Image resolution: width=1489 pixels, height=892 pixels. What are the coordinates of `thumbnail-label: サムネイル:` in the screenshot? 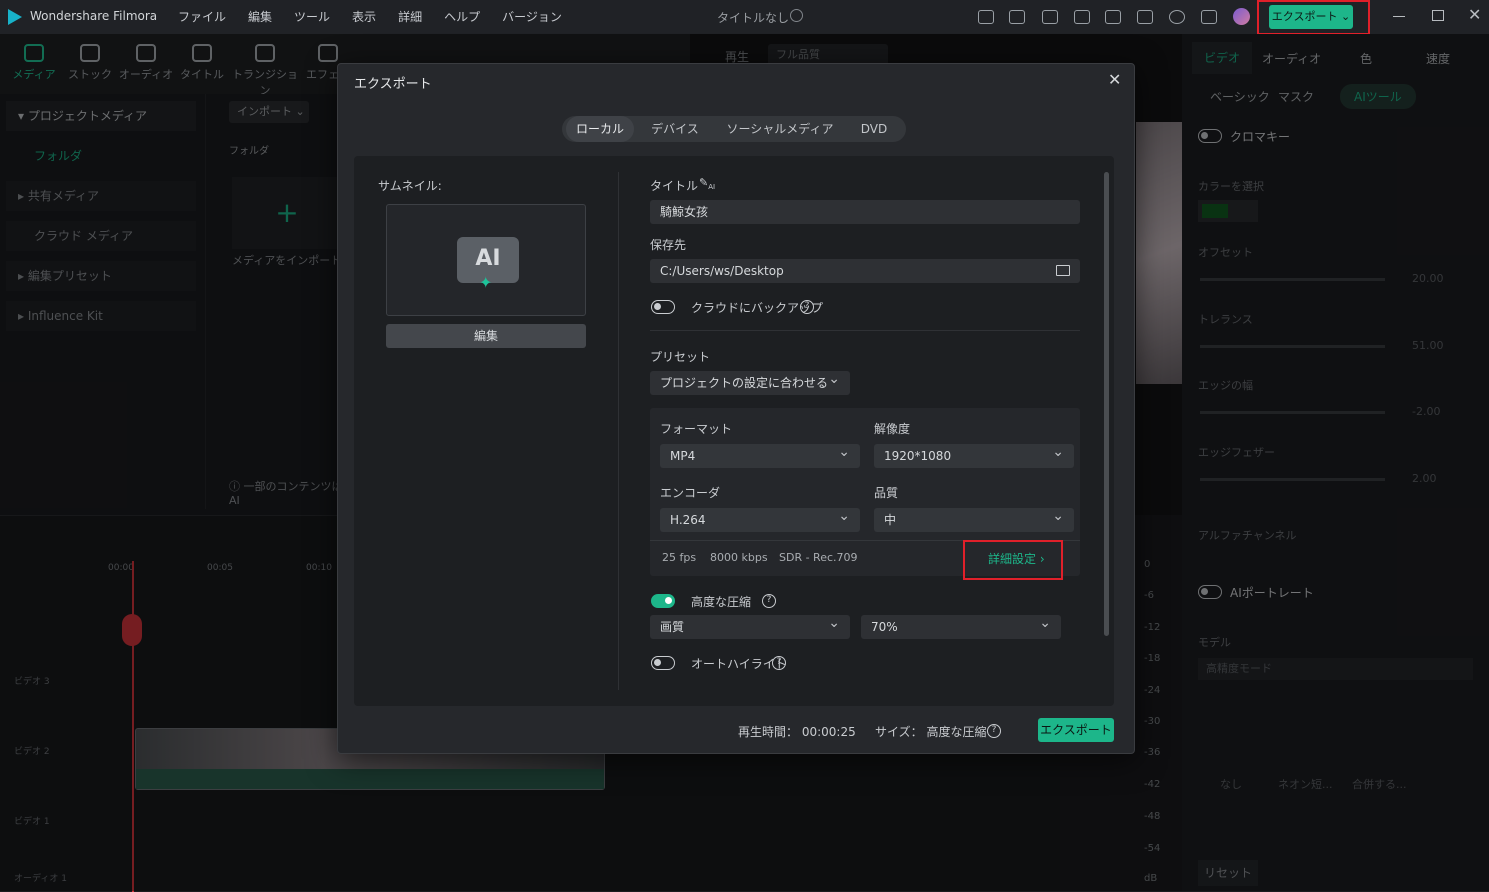 It's located at (410, 186).